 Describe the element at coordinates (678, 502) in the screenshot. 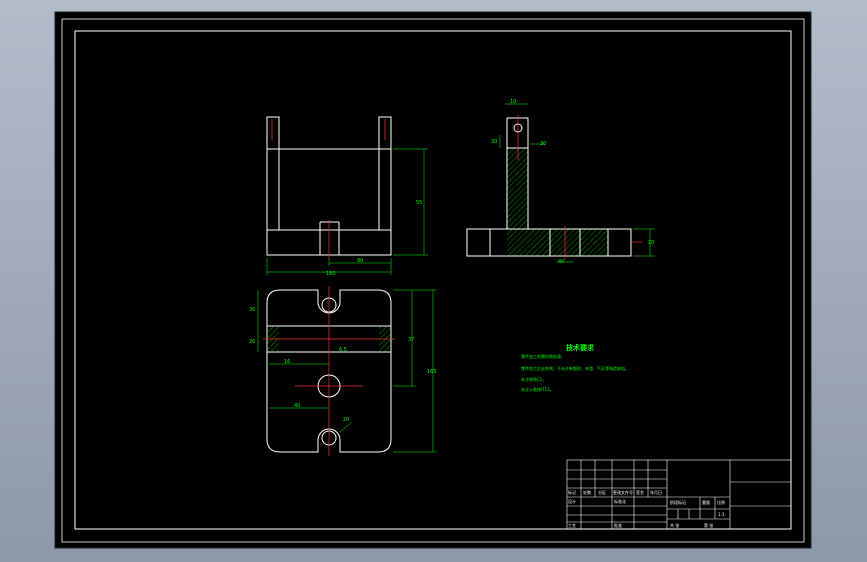

I see `tb-stage-mark: 阶段标记` at that location.